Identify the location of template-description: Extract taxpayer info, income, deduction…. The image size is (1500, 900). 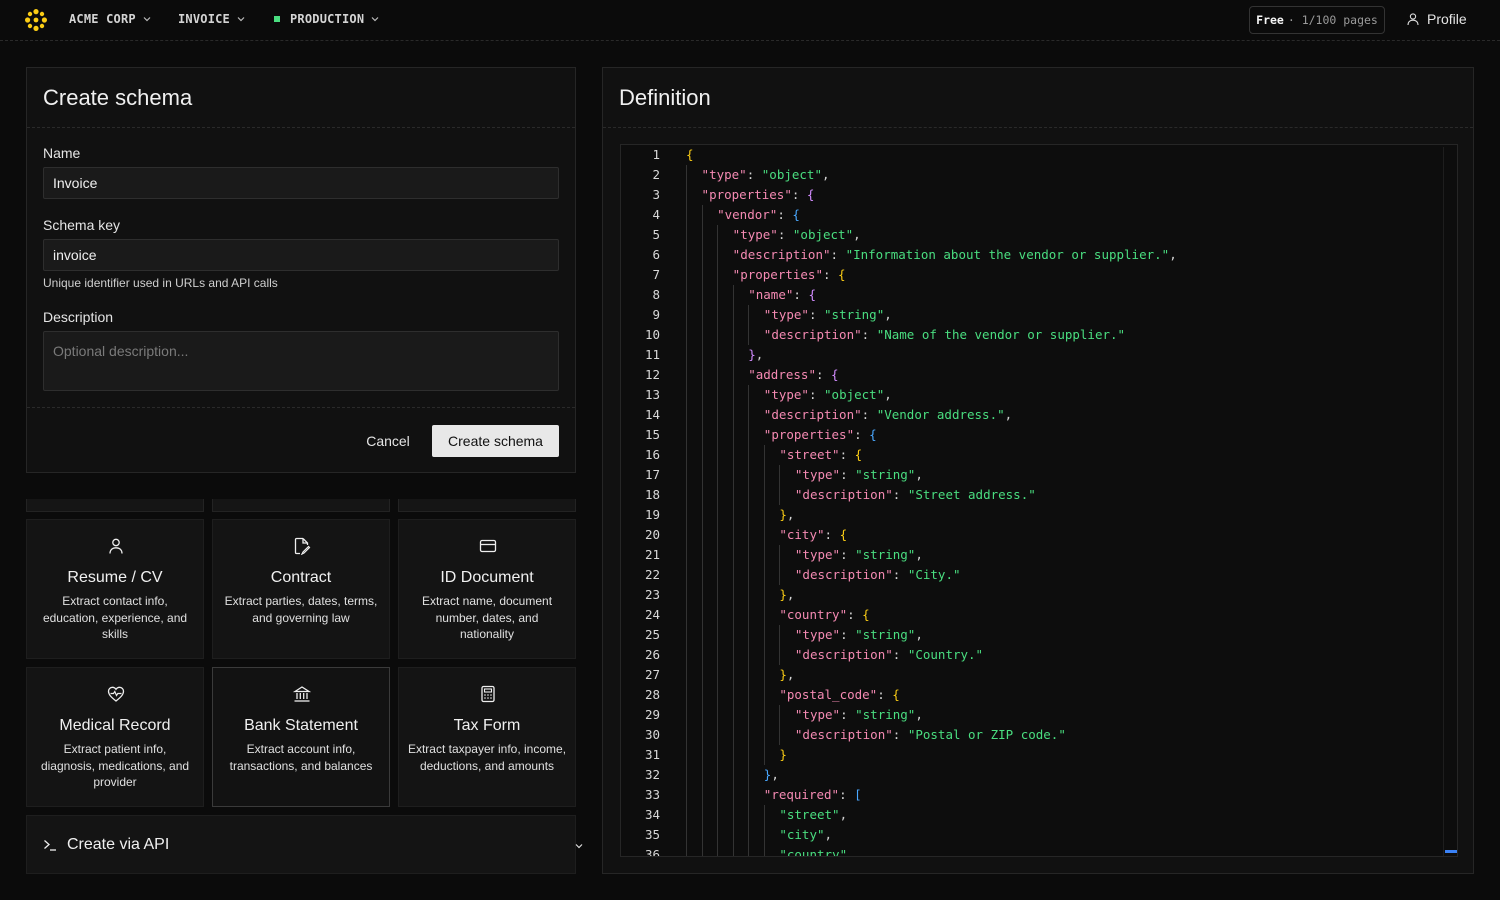
(487, 757).